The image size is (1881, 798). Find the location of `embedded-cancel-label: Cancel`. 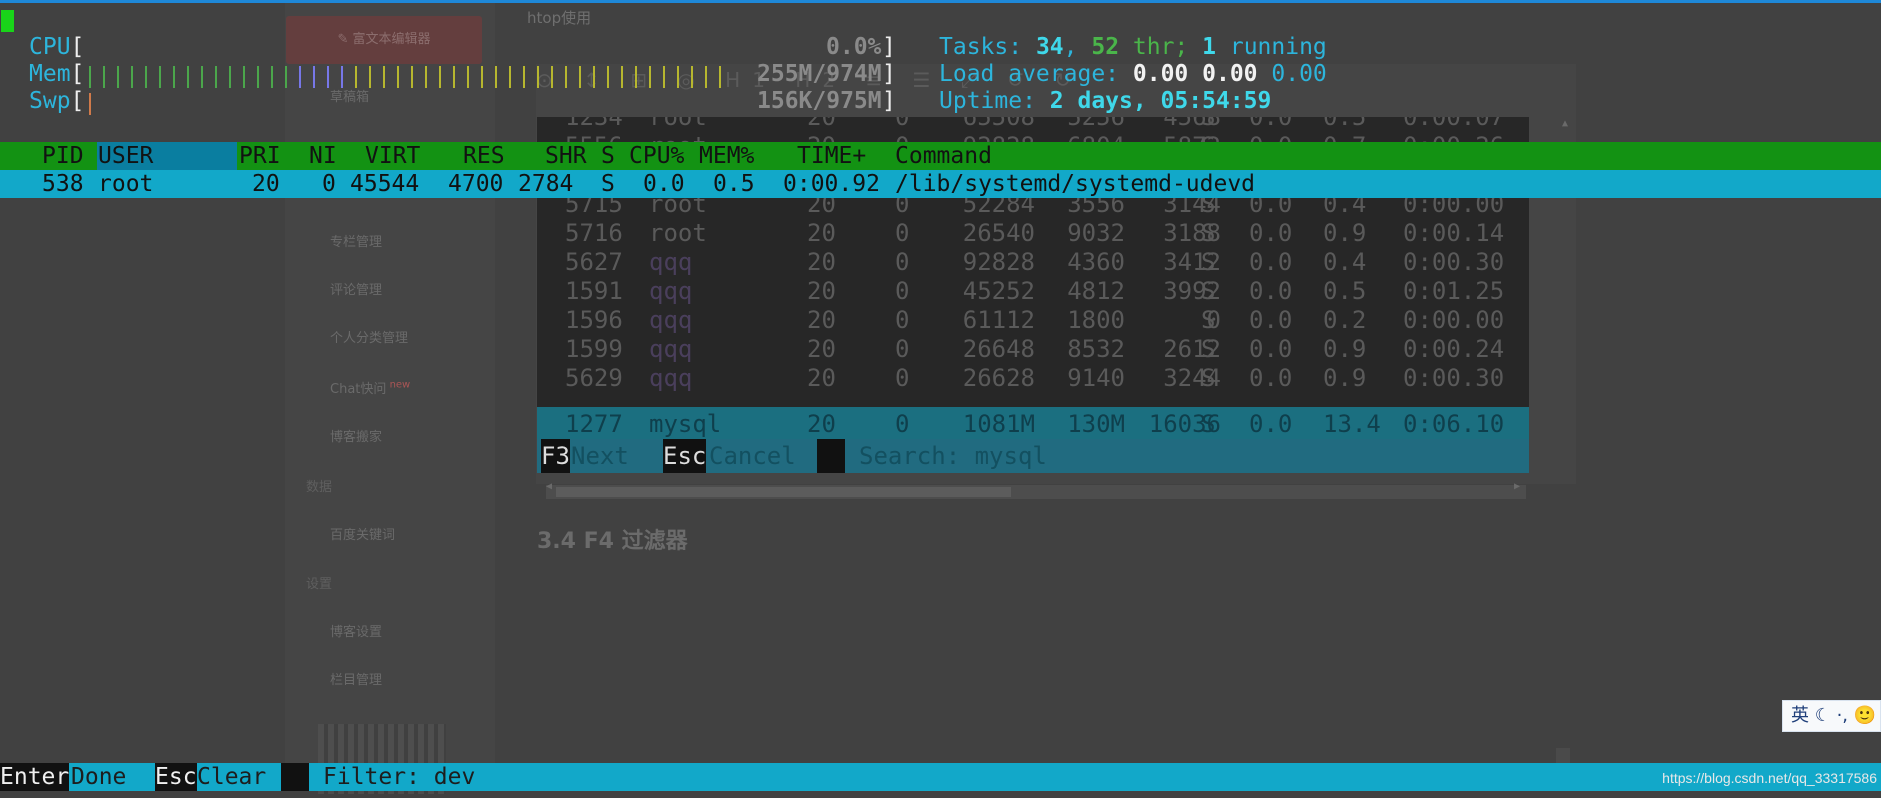

embedded-cancel-label: Cancel is located at coordinates (752, 456).